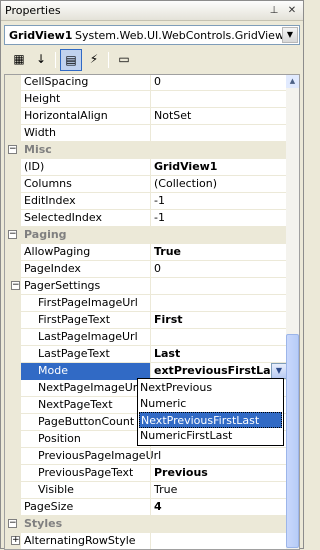 The height and width of the screenshot is (550, 320). I want to click on property-value: NotSet, so click(218, 116).